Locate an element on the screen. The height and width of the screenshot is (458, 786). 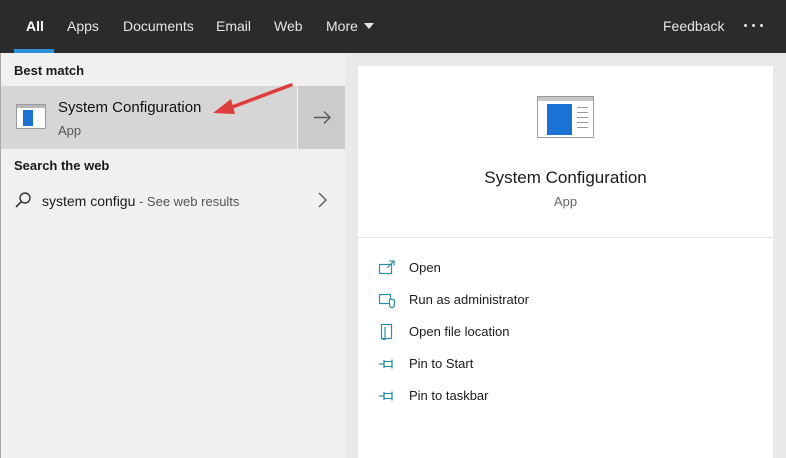
best-match-subtitle: App is located at coordinates (70, 130).